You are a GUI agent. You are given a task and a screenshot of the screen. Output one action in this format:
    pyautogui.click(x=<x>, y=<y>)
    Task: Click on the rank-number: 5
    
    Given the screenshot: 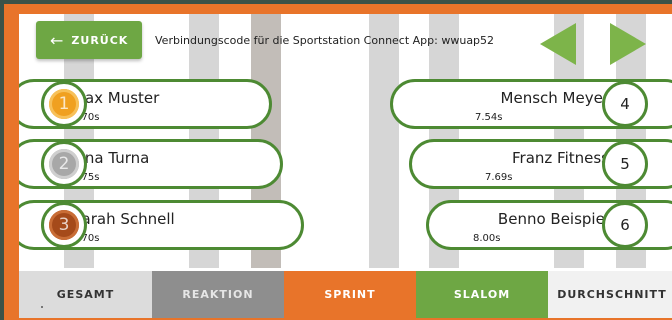 What is the action you would take?
    pyautogui.click(x=625, y=164)
    